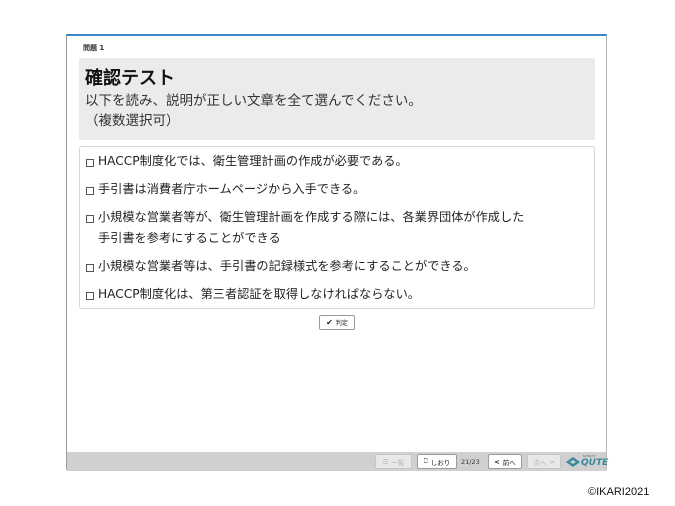  Describe the element at coordinates (470, 462) in the screenshot. I see `page-indicator: 21/23` at that location.